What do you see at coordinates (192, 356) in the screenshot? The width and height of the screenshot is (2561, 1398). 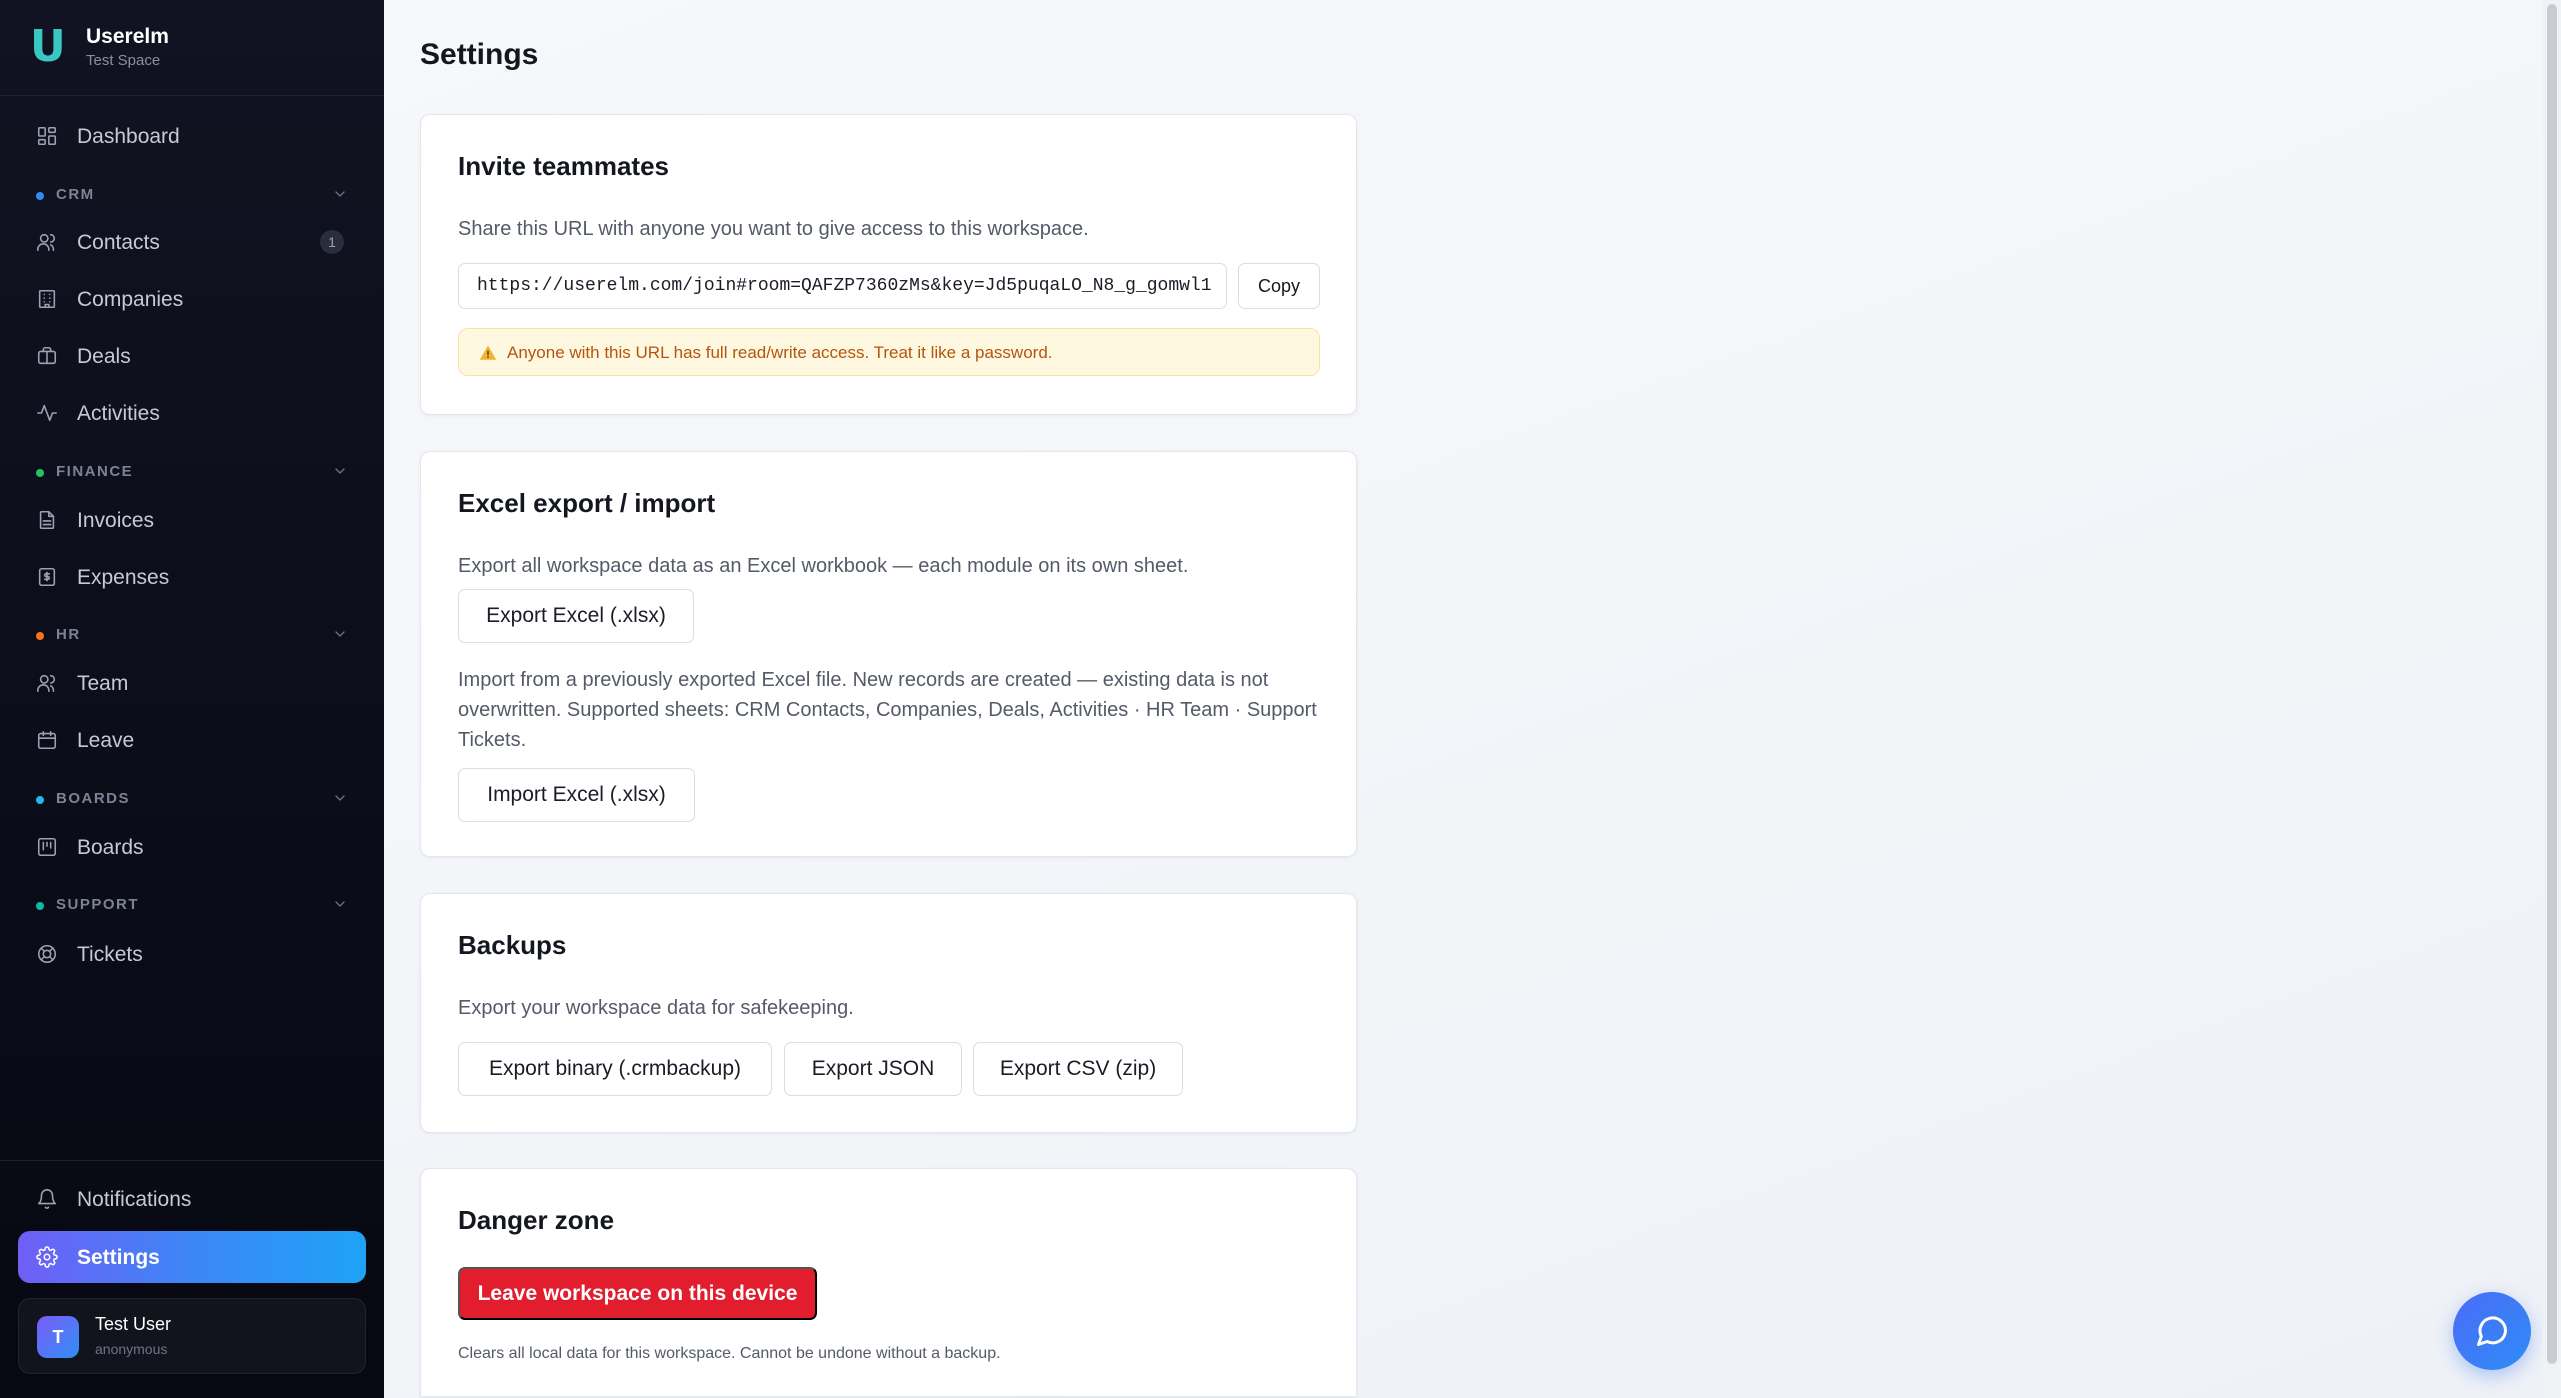 I see `sidebar-item-deals: Deals` at bounding box center [192, 356].